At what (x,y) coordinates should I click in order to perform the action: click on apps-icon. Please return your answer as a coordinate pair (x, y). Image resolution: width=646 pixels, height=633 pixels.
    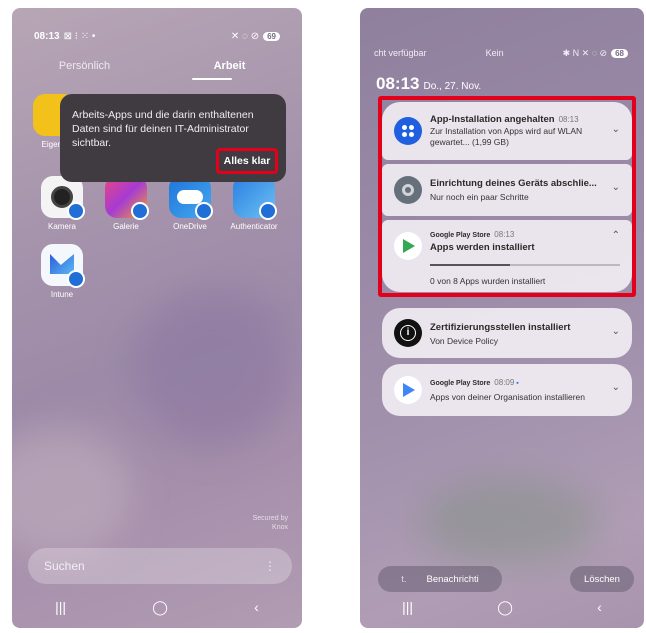
    Looking at the image, I should click on (408, 131).